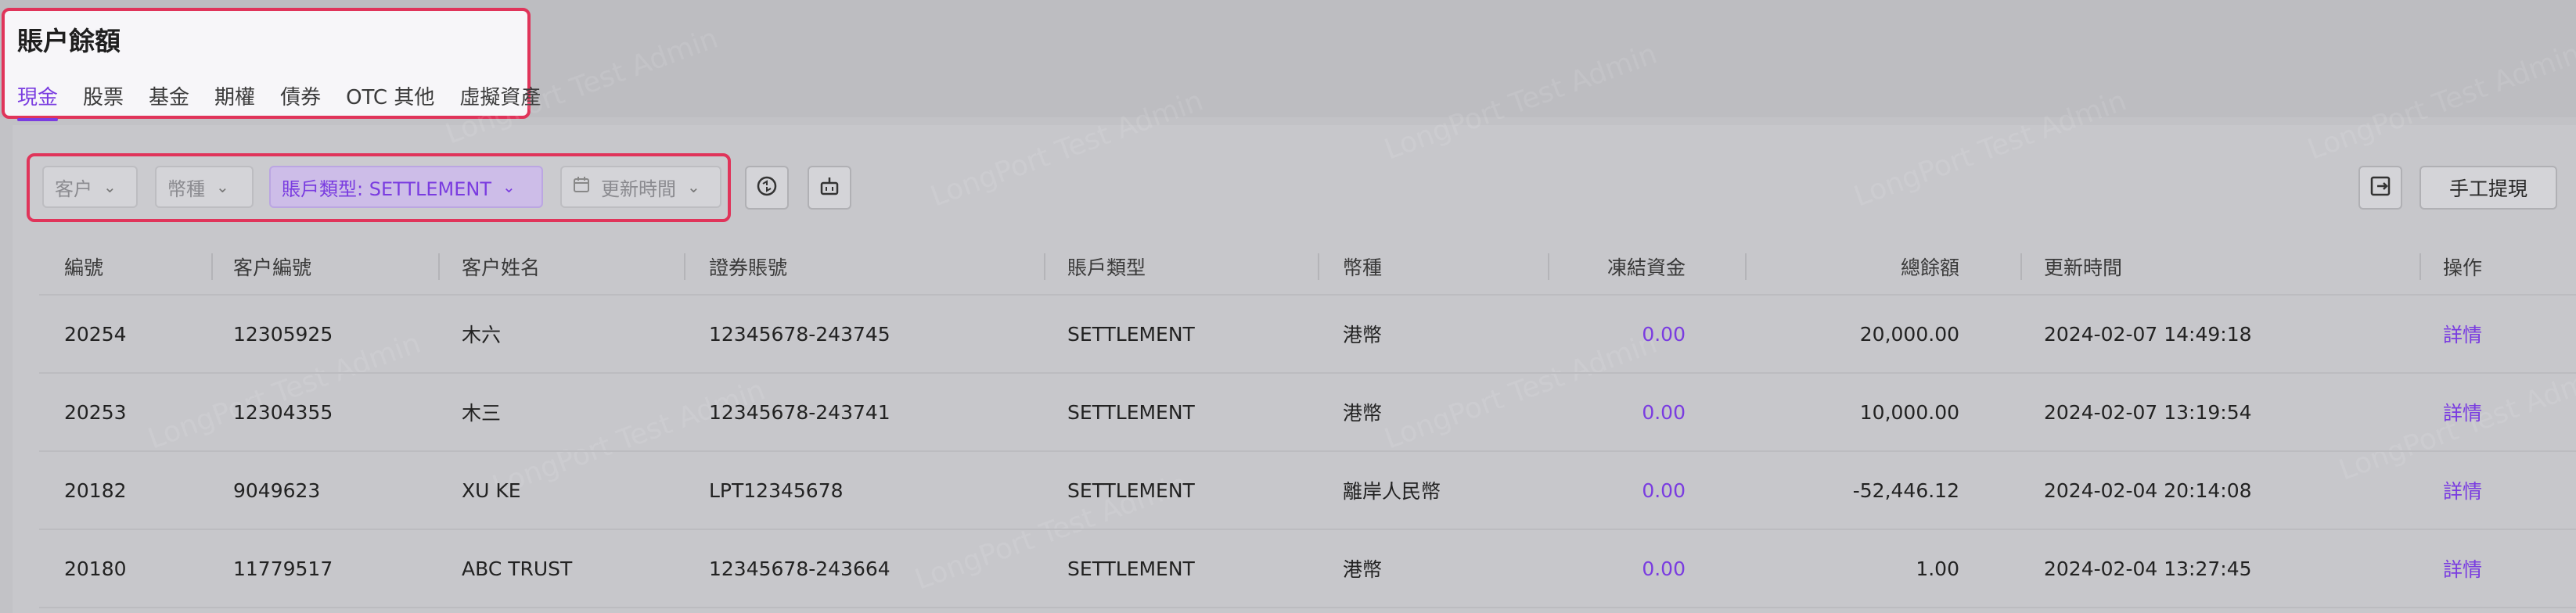  Describe the element at coordinates (103, 95) in the screenshot. I see `tab-stocks: 股票` at that location.